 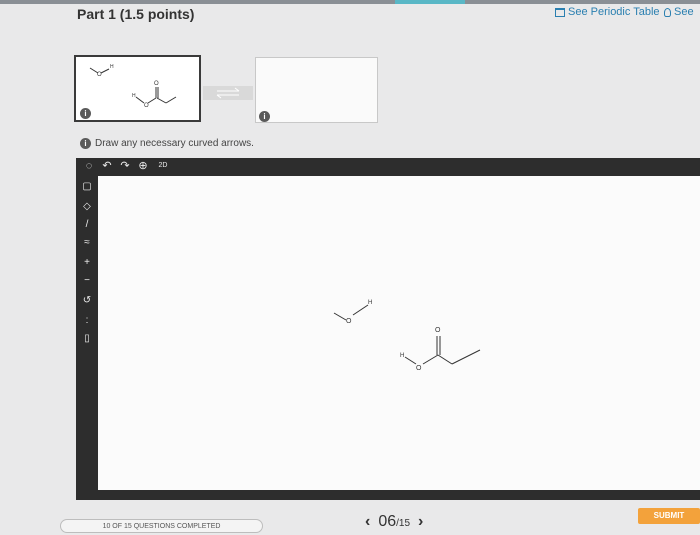 What do you see at coordinates (420, 522) in the screenshot?
I see `next-arrow-icon: ›` at bounding box center [420, 522].